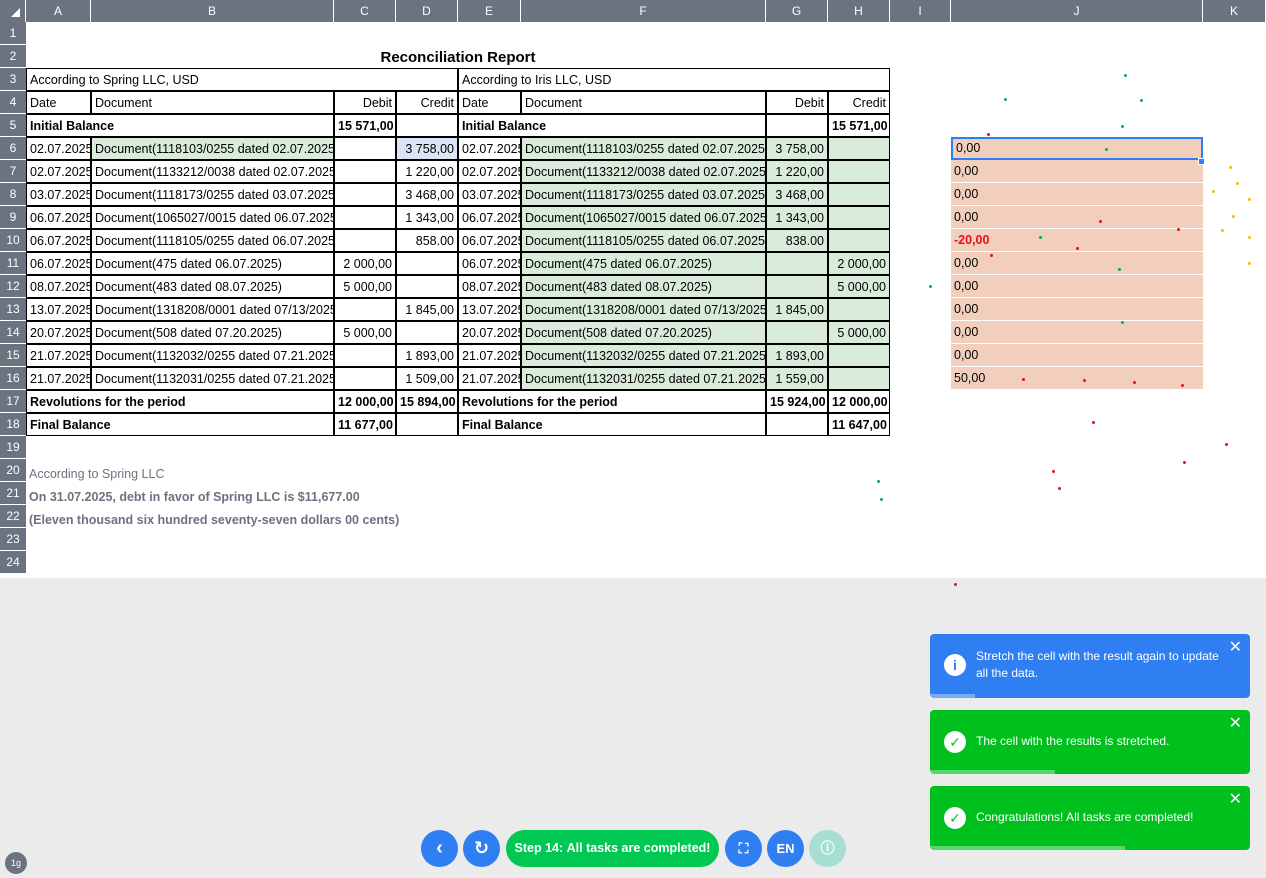 The width and height of the screenshot is (1266, 878). Describe the element at coordinates (13, 171) in the screenshot. I see `row-header: 7` at that location.